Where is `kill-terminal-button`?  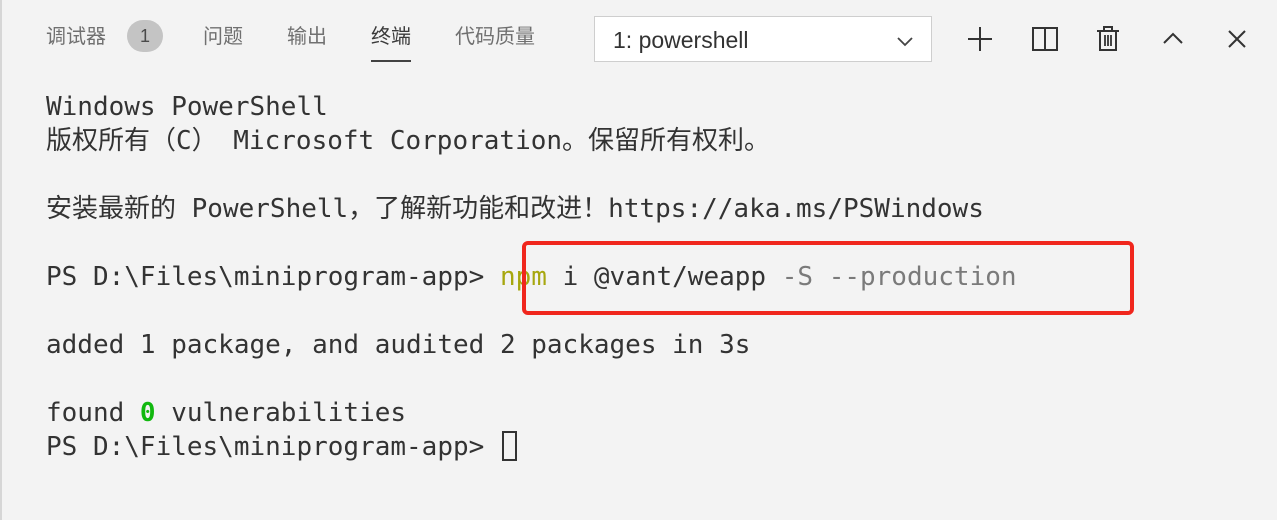 kill-terminal-button is located at coordinates (1108, 39).